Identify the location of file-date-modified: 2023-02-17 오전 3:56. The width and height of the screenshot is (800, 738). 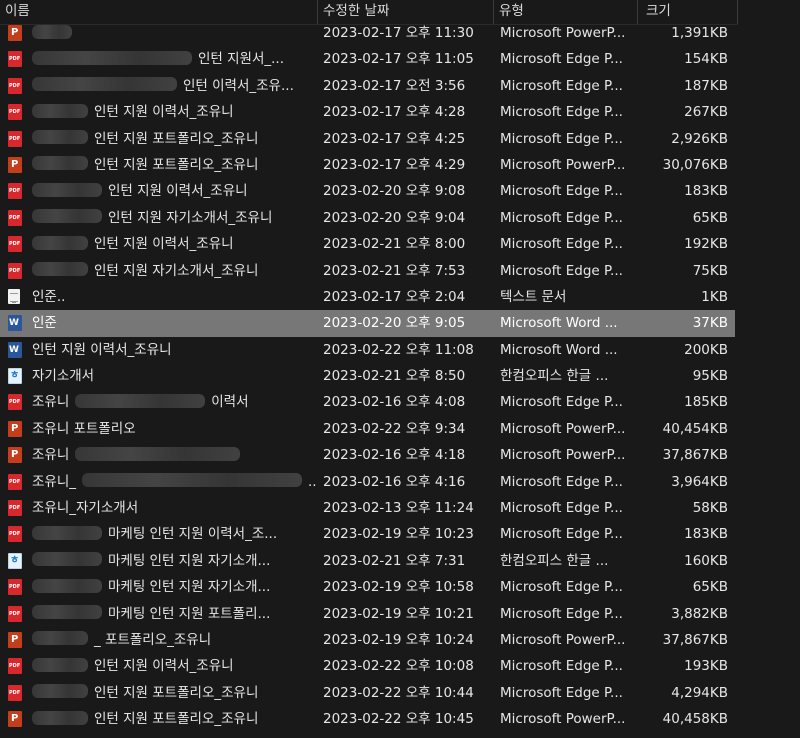
(394, 85).